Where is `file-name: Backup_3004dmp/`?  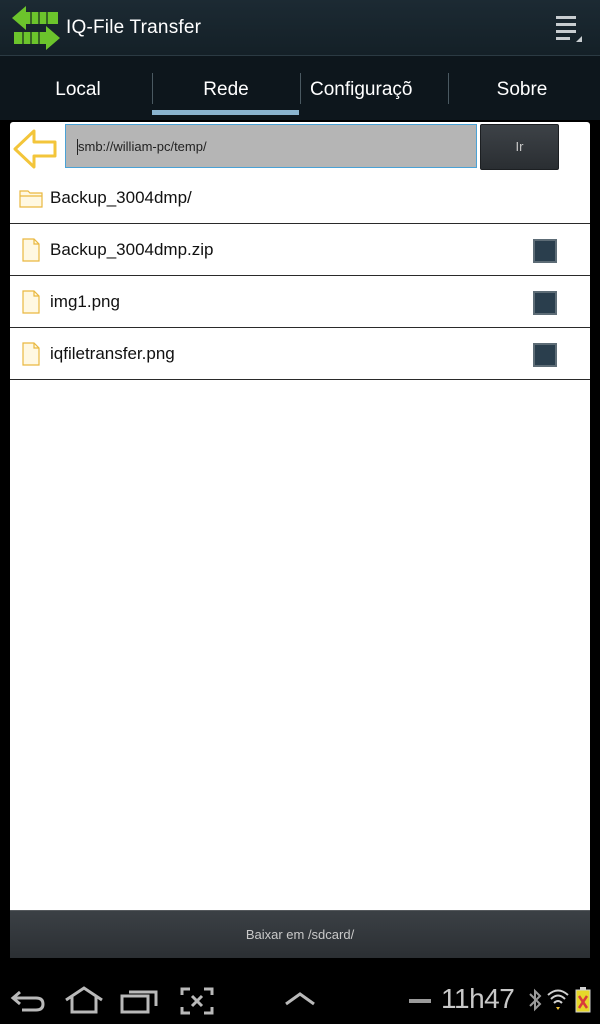 file-name: Backup_3004dmp/ is located at coordinates (121, 197).